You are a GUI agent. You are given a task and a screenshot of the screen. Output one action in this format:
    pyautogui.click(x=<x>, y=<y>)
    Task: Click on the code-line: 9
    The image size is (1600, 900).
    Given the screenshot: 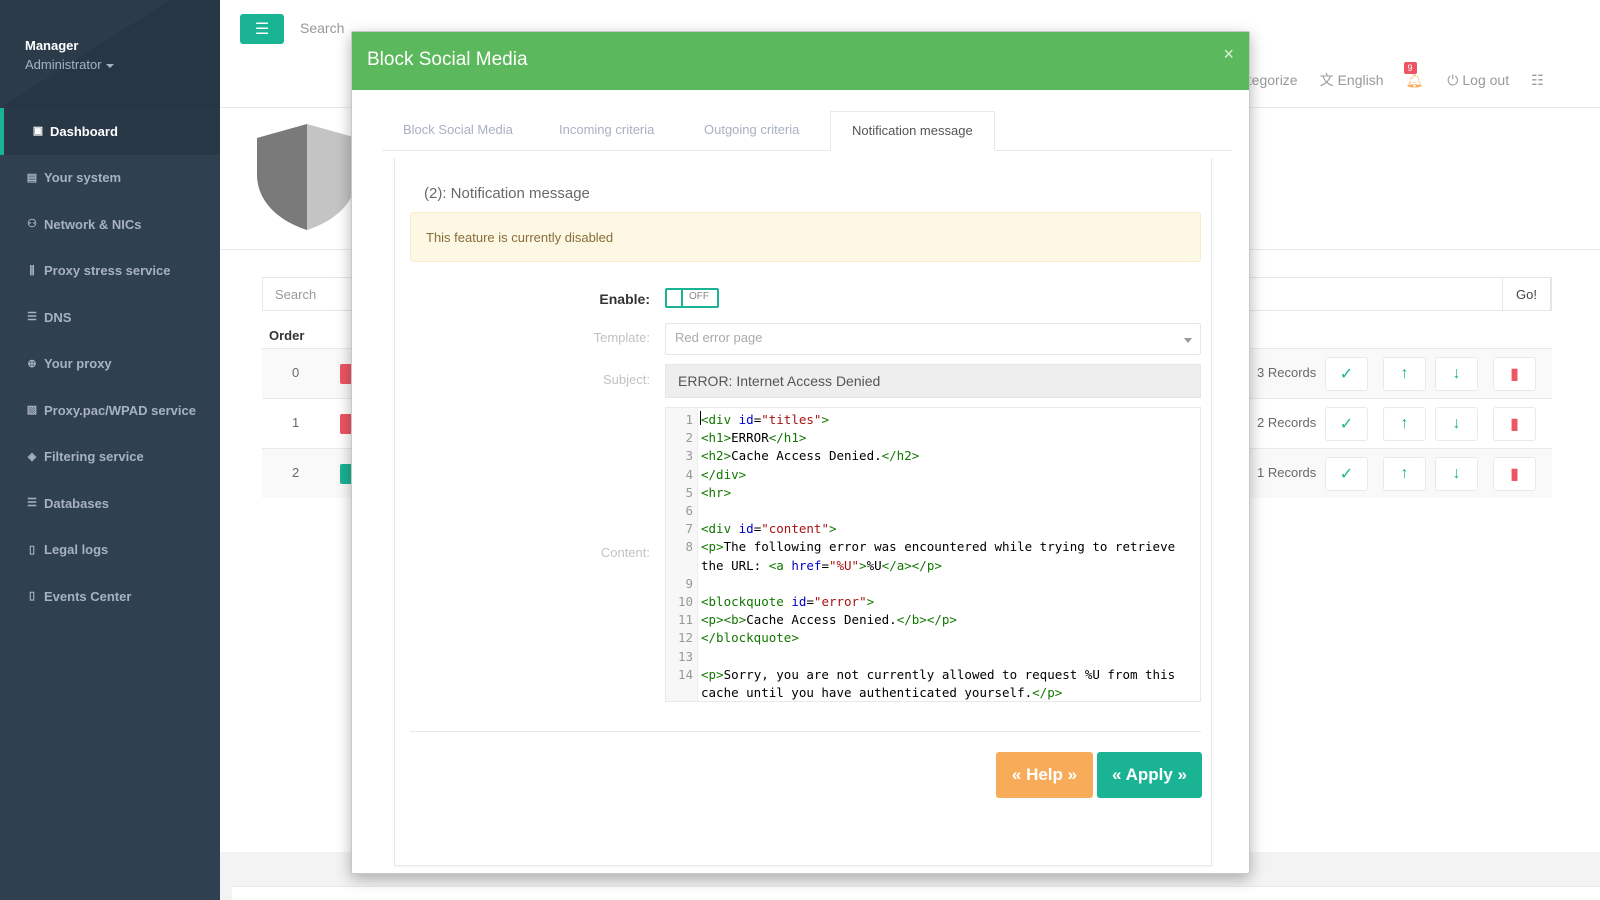 What is the action you would take?
    pyautogui.click(x=933, y=584)
    